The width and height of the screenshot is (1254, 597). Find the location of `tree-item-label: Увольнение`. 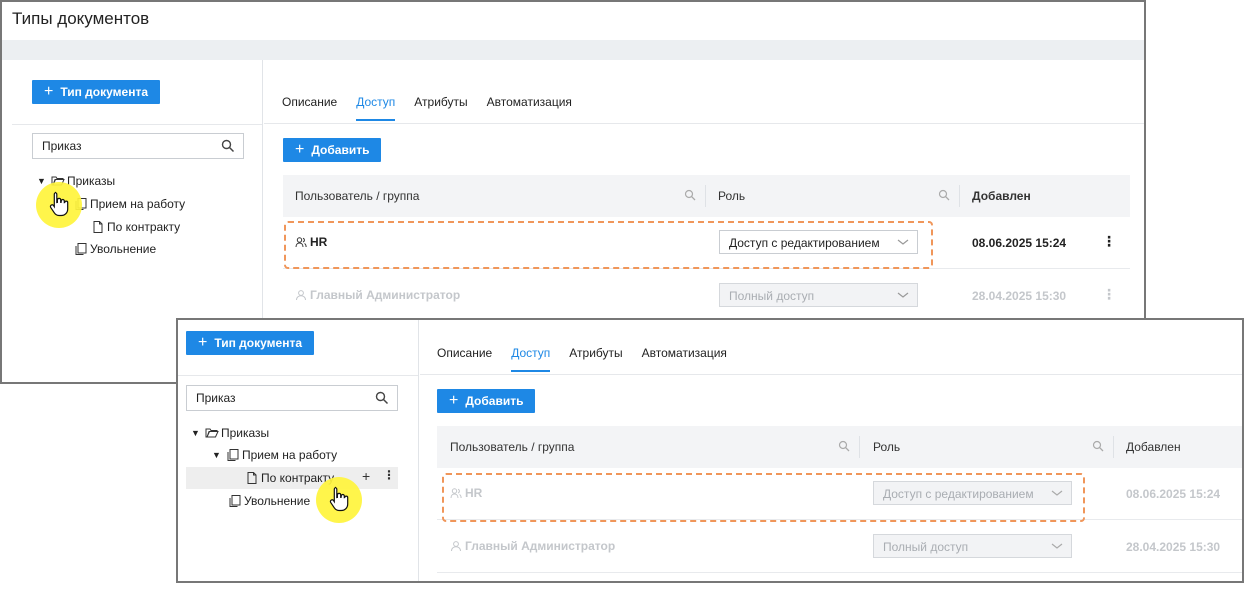

tree-item-label: Увольнение is located at coordinates (277, 501).